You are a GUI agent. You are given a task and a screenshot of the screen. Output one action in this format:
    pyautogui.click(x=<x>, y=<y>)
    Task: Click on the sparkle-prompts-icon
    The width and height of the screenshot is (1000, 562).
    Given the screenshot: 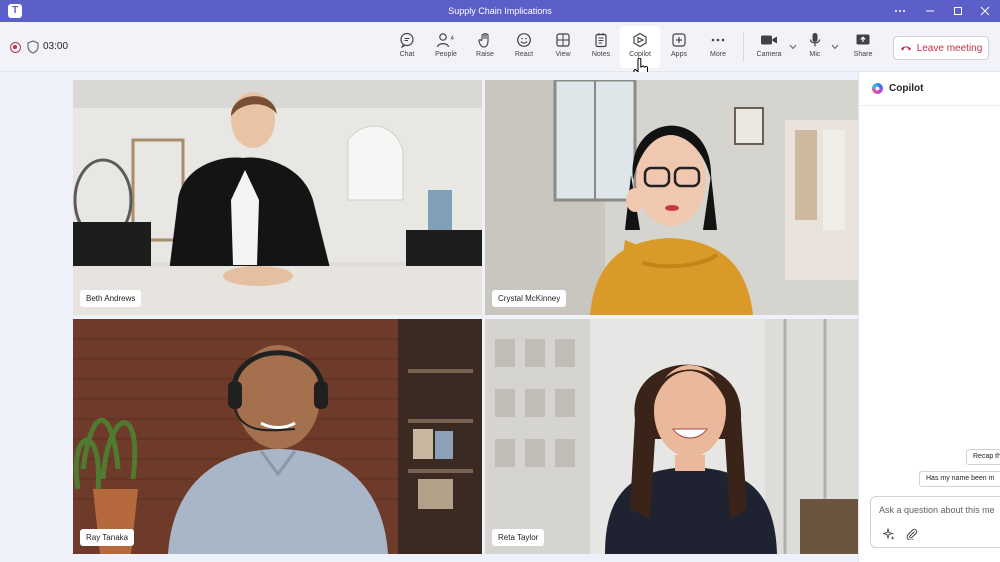 What is the action you would take?
    pyautogui.click(x=889, y=534)
    